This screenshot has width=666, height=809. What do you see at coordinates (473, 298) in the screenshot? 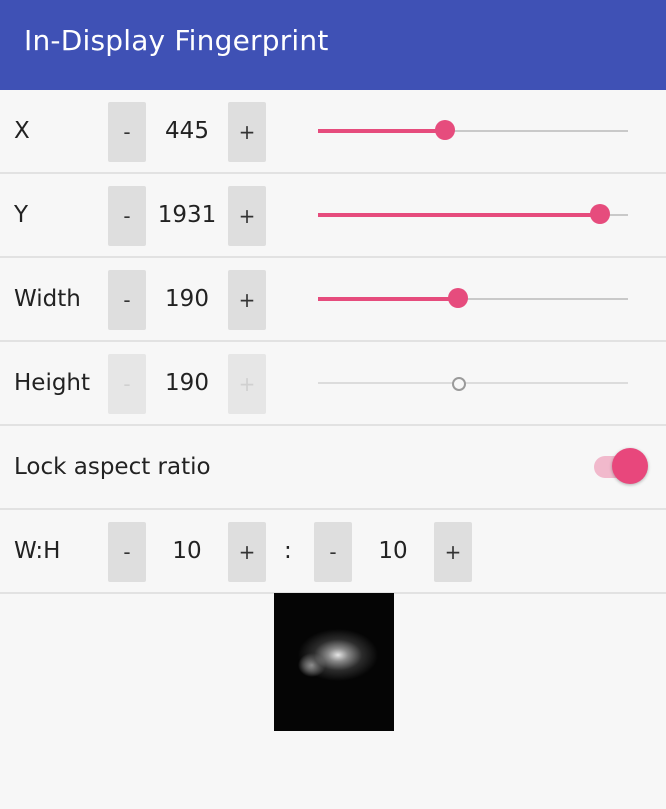
I see `width-slider` at bounding box center [473, 298].